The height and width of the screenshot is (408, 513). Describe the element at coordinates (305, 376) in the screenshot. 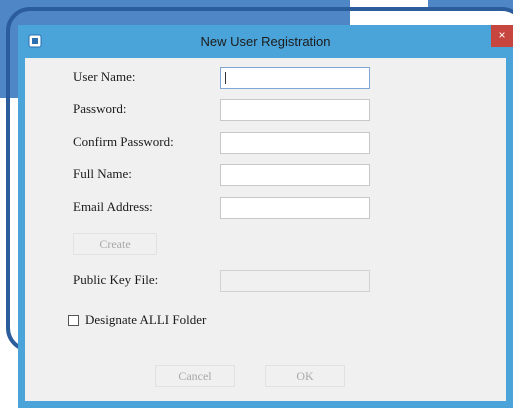

I see `ok-button: OK` at that location.